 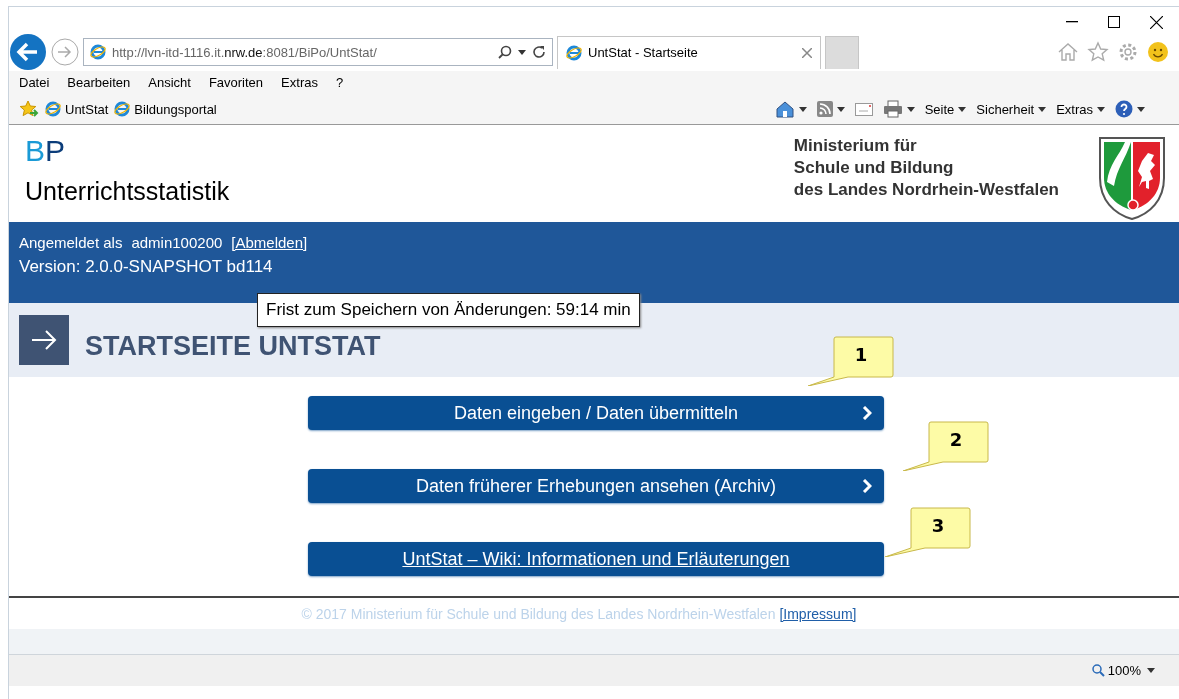 I want to click on menu-item: Favoriten, so click(x=236, y=82).